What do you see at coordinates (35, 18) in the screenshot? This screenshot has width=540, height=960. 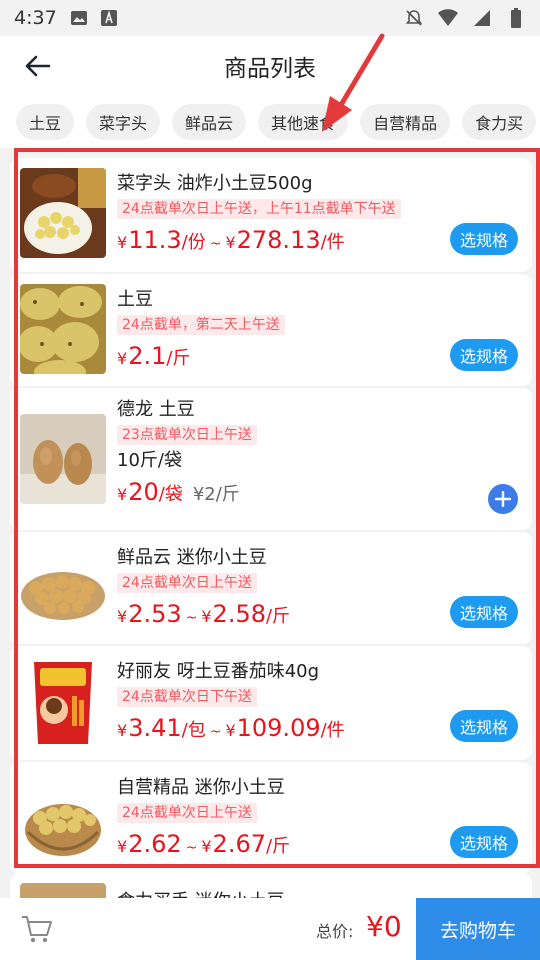 I see `status-time: 4:37` at bounding box center [35, 18].